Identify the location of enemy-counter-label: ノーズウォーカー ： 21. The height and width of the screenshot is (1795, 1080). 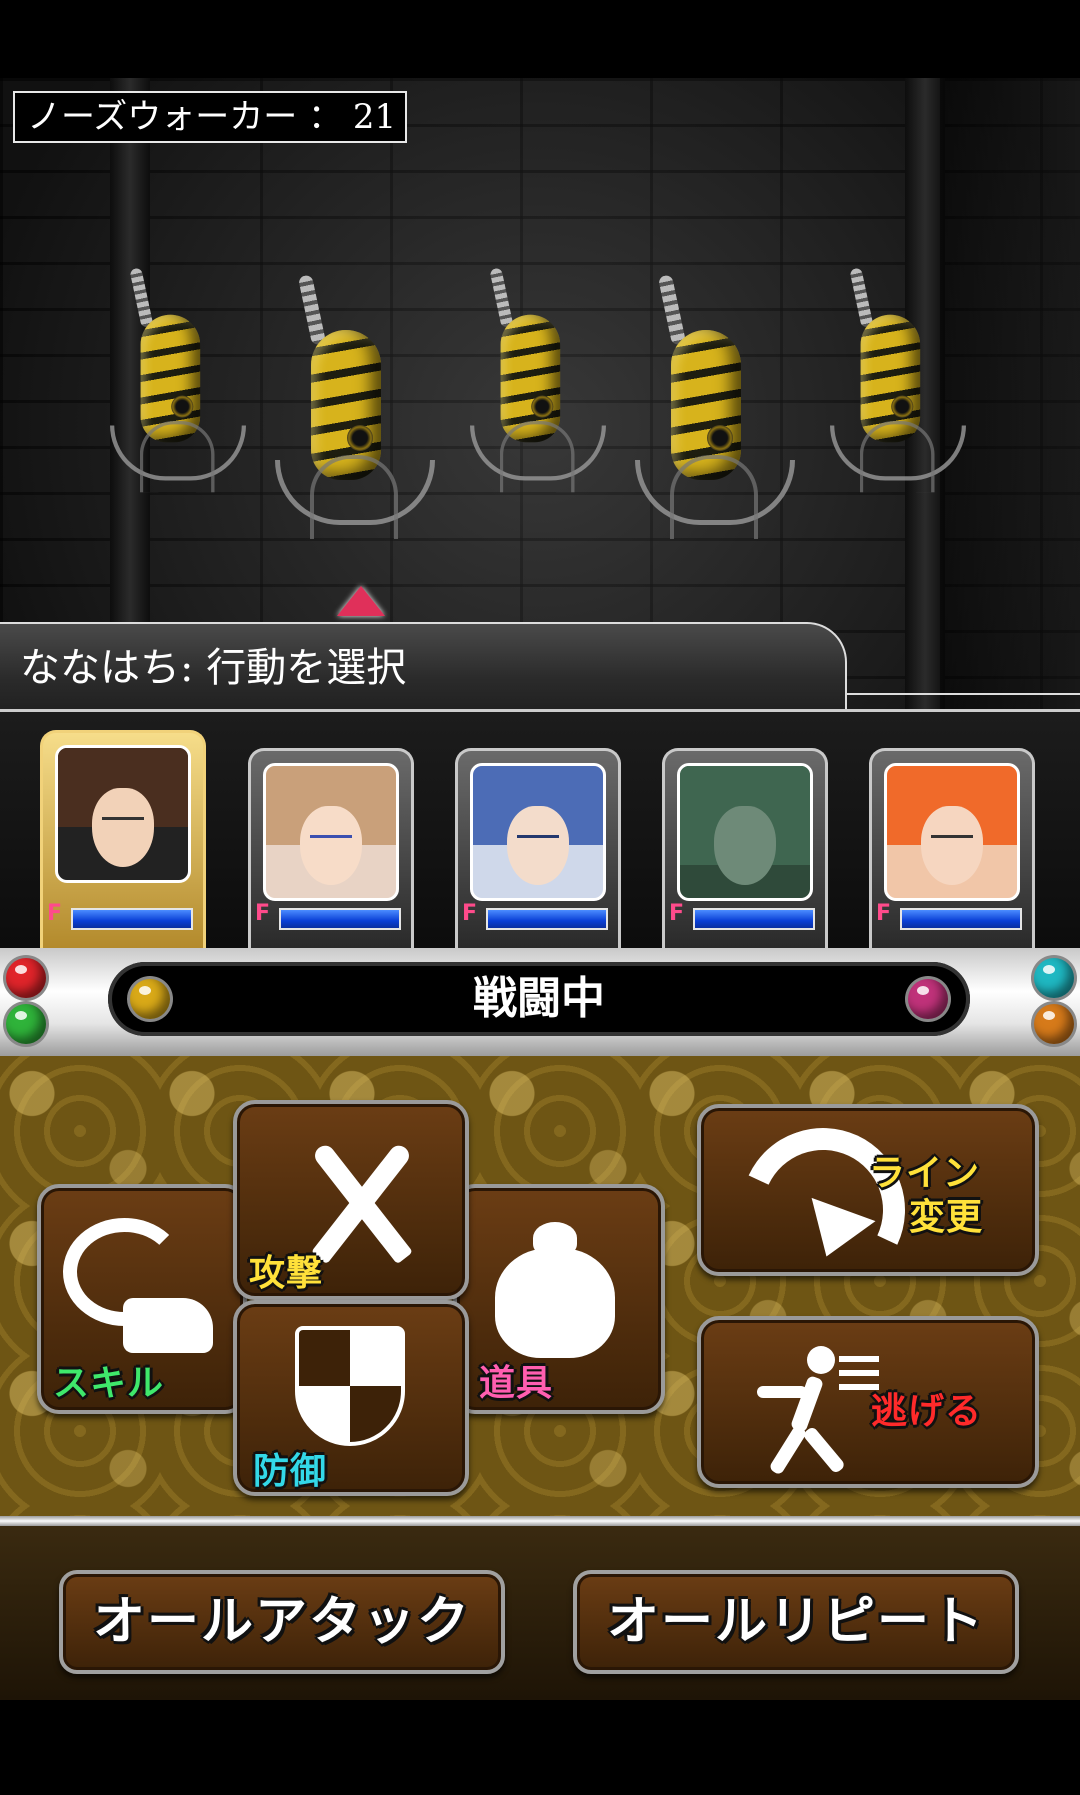
(212, 117).